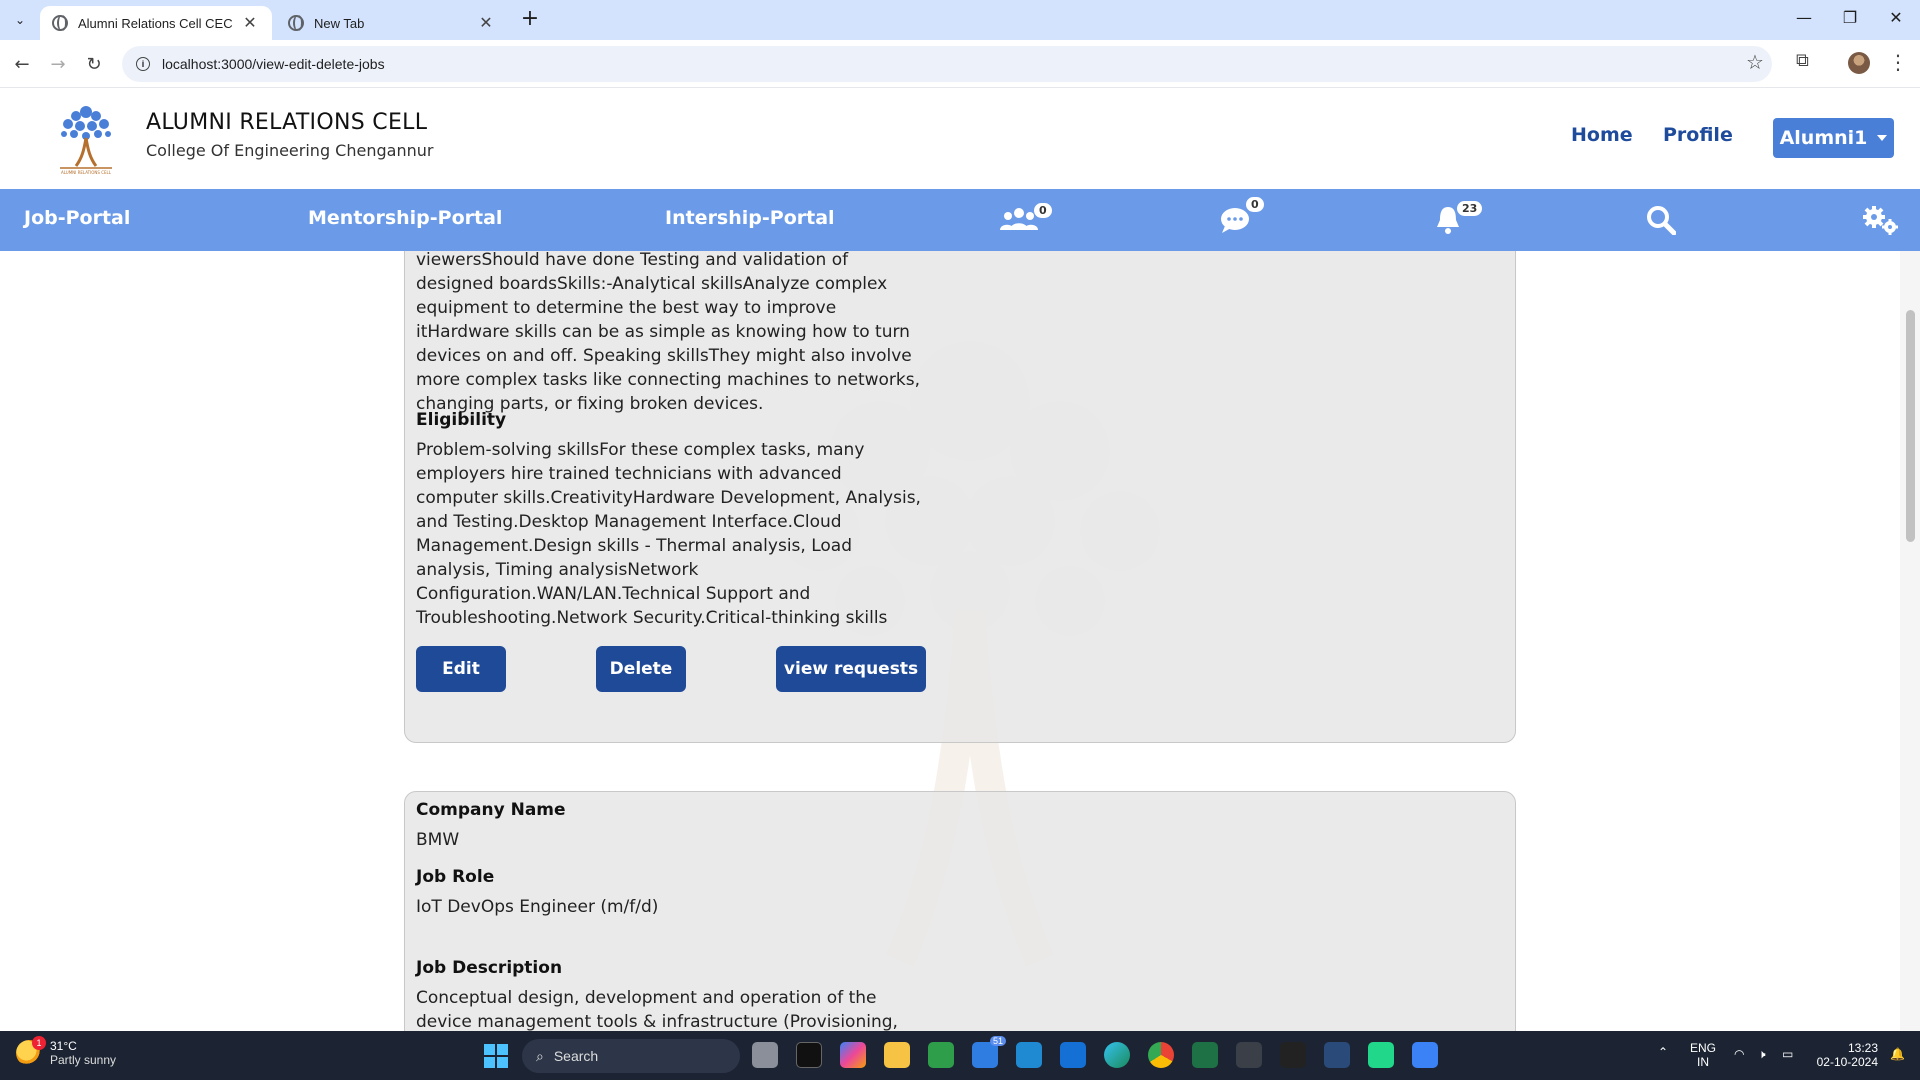 The image size is (1920, 1080). Describe the element at coordinates (1897, 1054) in the screenshot. I see `notification-bell-icon: 🔔` at that location.